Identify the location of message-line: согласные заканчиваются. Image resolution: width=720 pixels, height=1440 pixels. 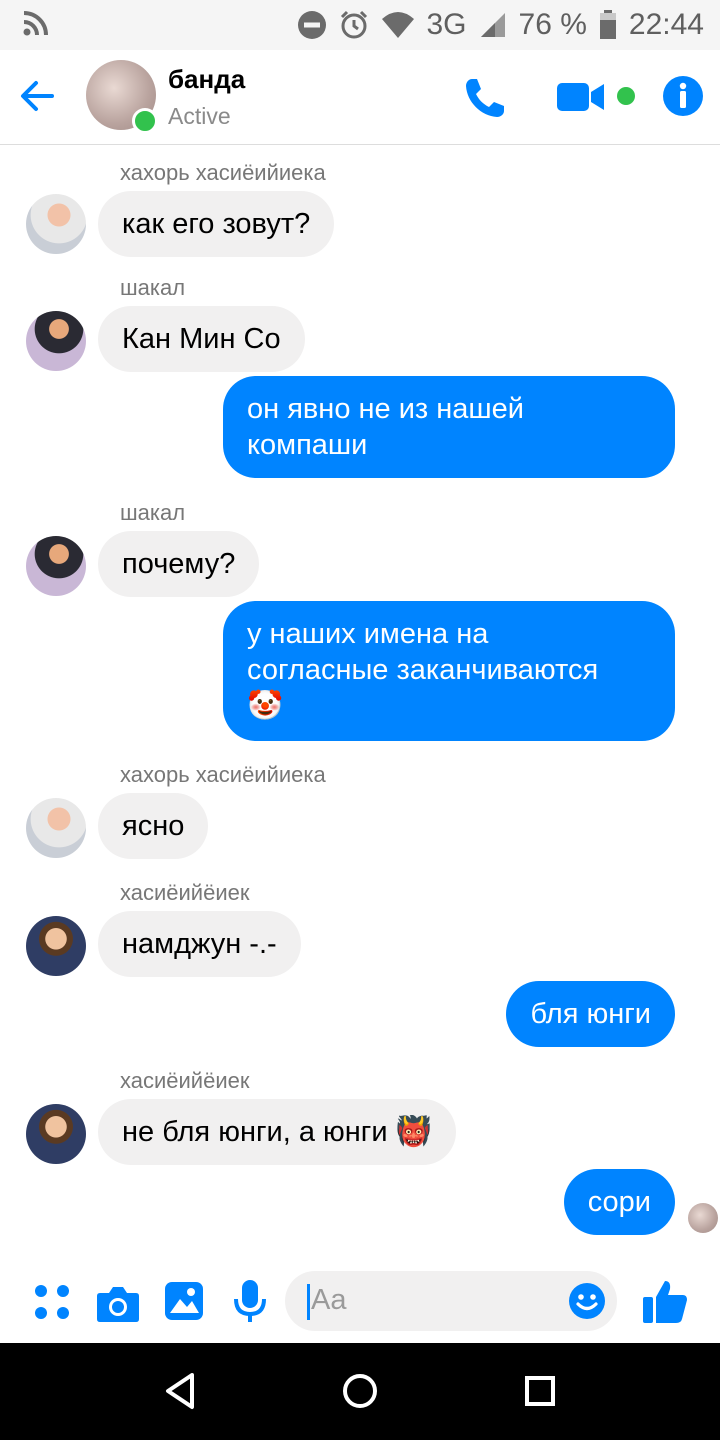
(423, 670).